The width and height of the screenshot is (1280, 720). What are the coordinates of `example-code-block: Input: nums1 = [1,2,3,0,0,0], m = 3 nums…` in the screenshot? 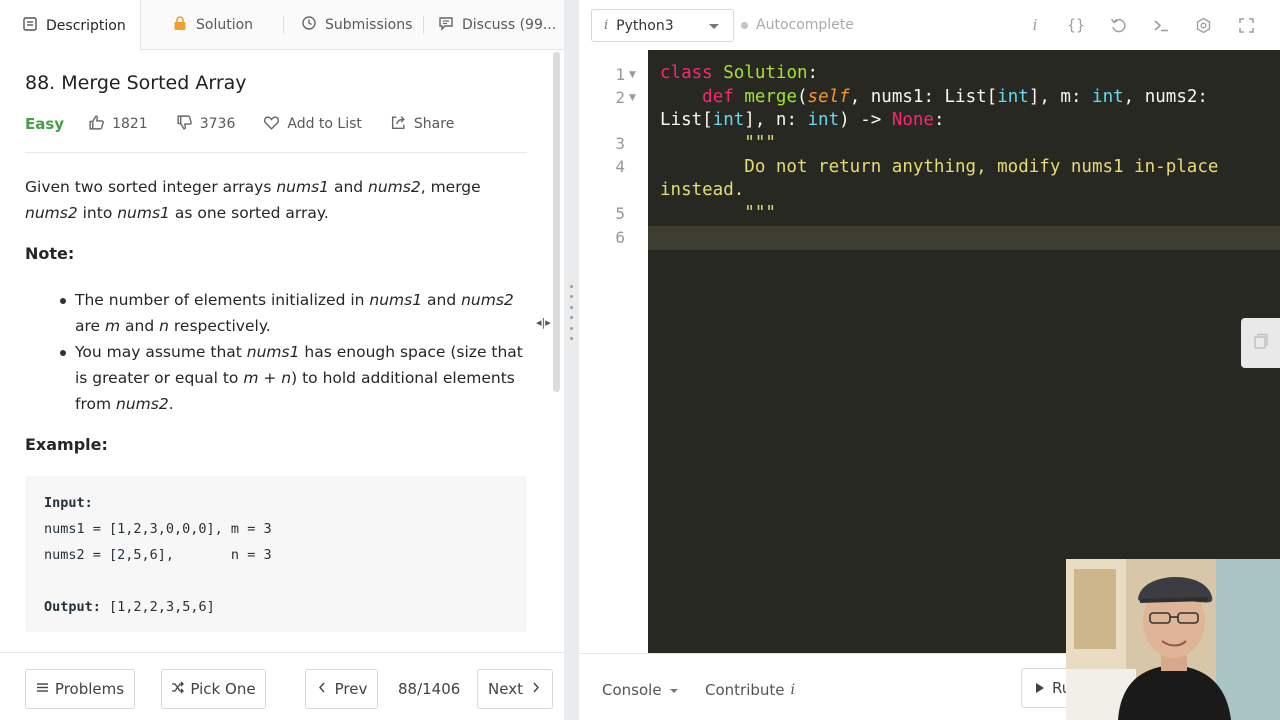 It's located at (276, 554).